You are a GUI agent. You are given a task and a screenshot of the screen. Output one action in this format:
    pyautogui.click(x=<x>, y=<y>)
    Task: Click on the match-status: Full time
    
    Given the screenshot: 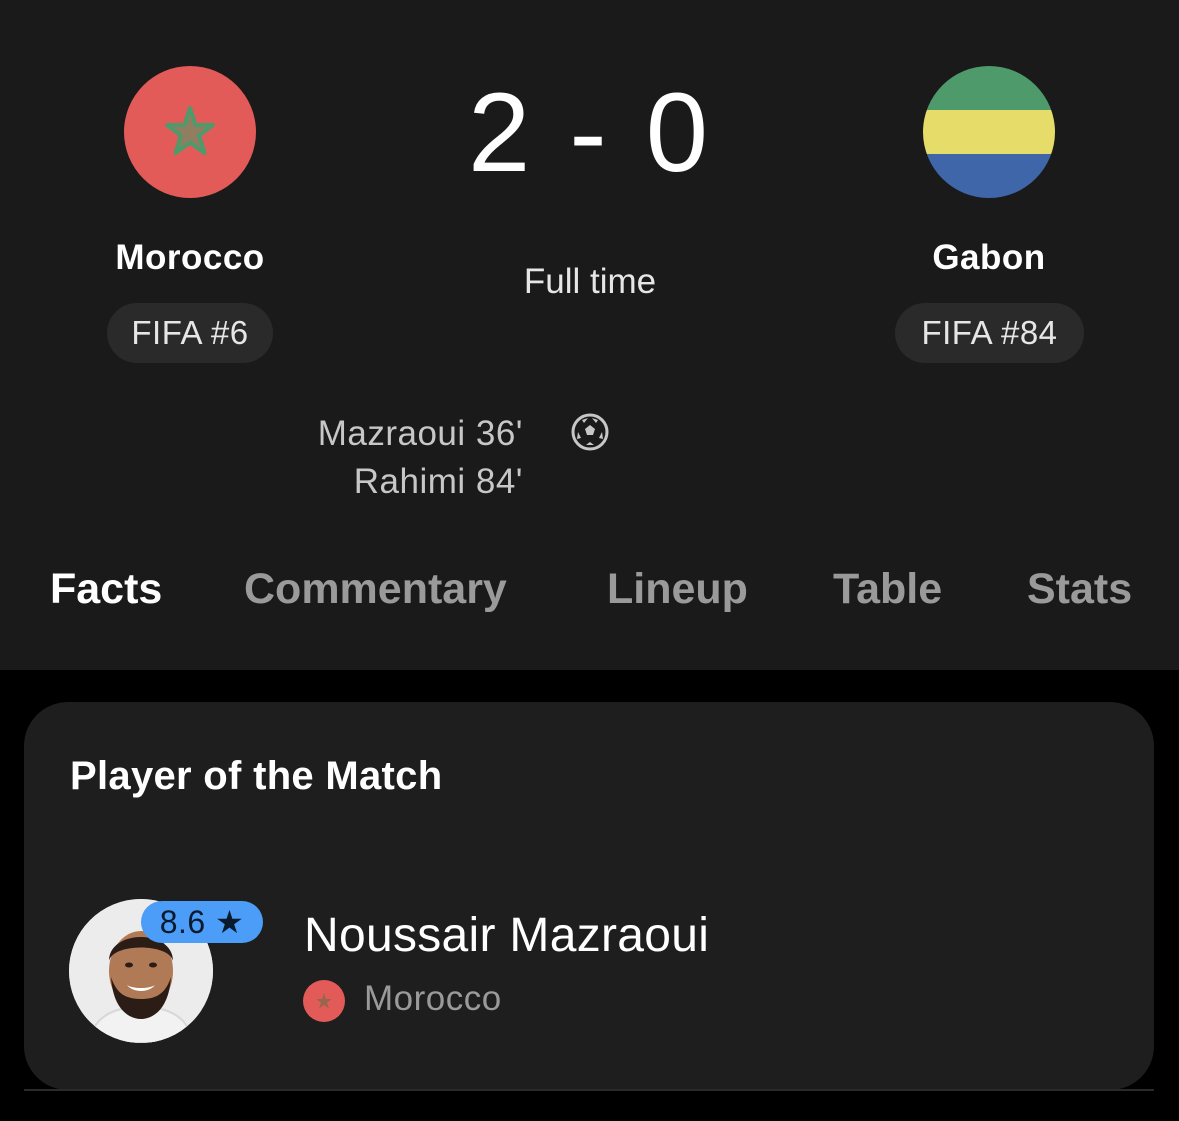 What is the action you would take?
    pyautogui.click(x=590, y=281)
    